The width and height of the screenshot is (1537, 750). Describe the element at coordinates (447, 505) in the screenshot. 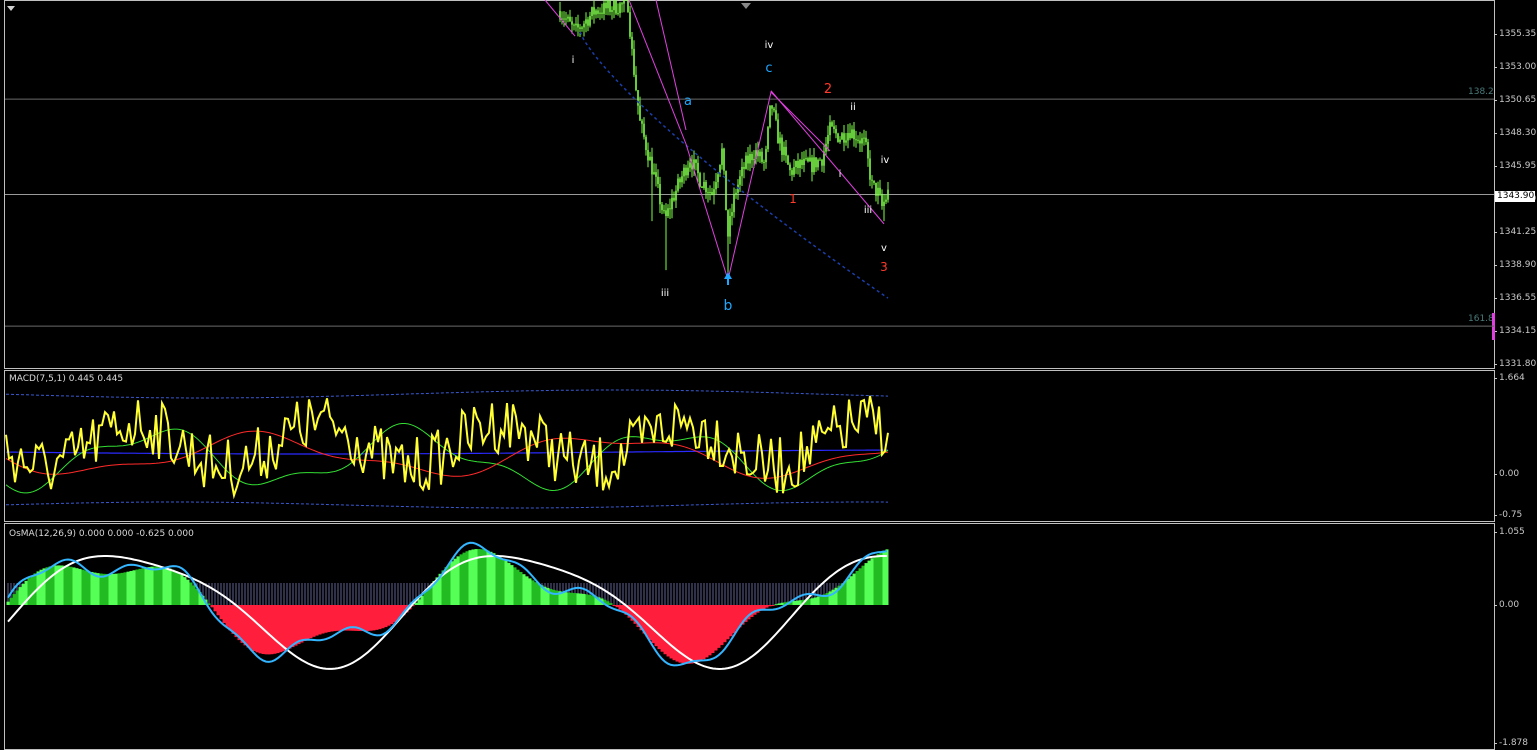

I see `macd-lower-band` at that location.